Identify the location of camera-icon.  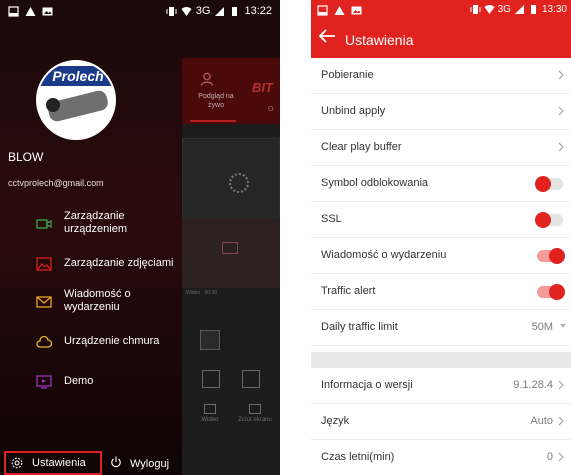
(44, 224).